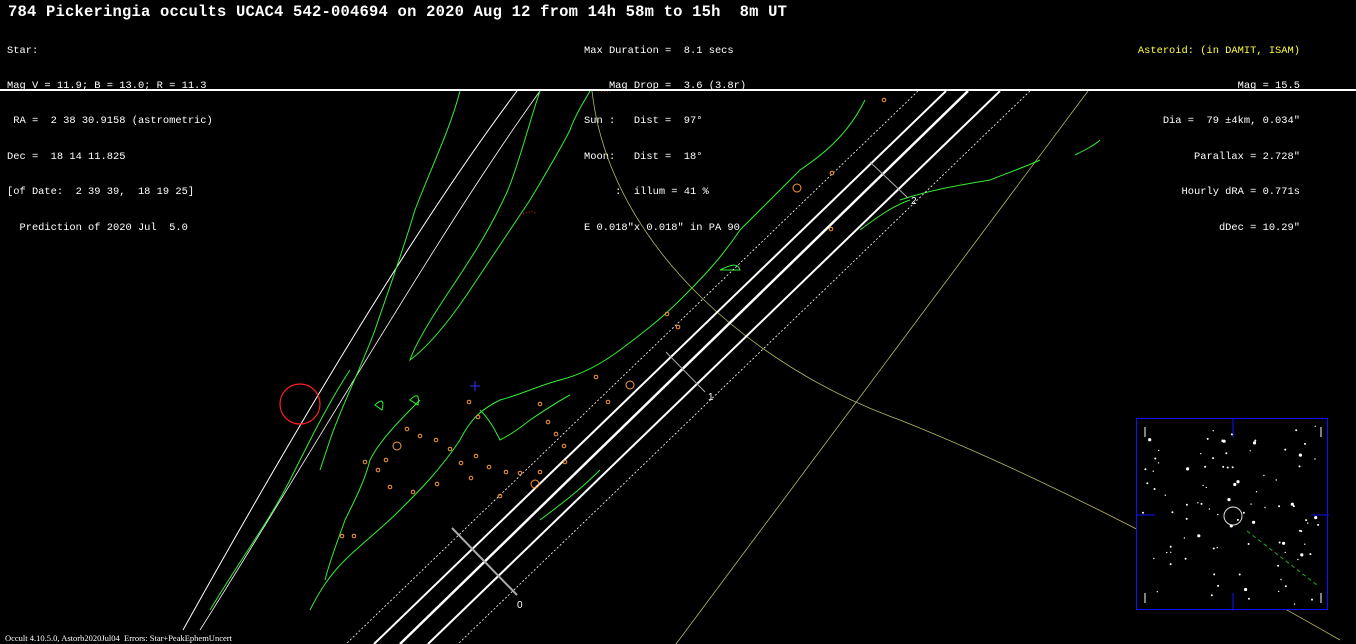  I want to click on field-stars, so click(1231, 515).